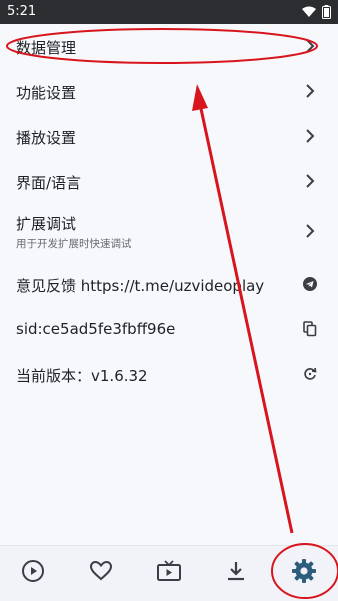  What do you see at coordinates (46, 48) in the screenshot?
I see `settings-item-label: 数据管理` at bounding box center [46, 48].